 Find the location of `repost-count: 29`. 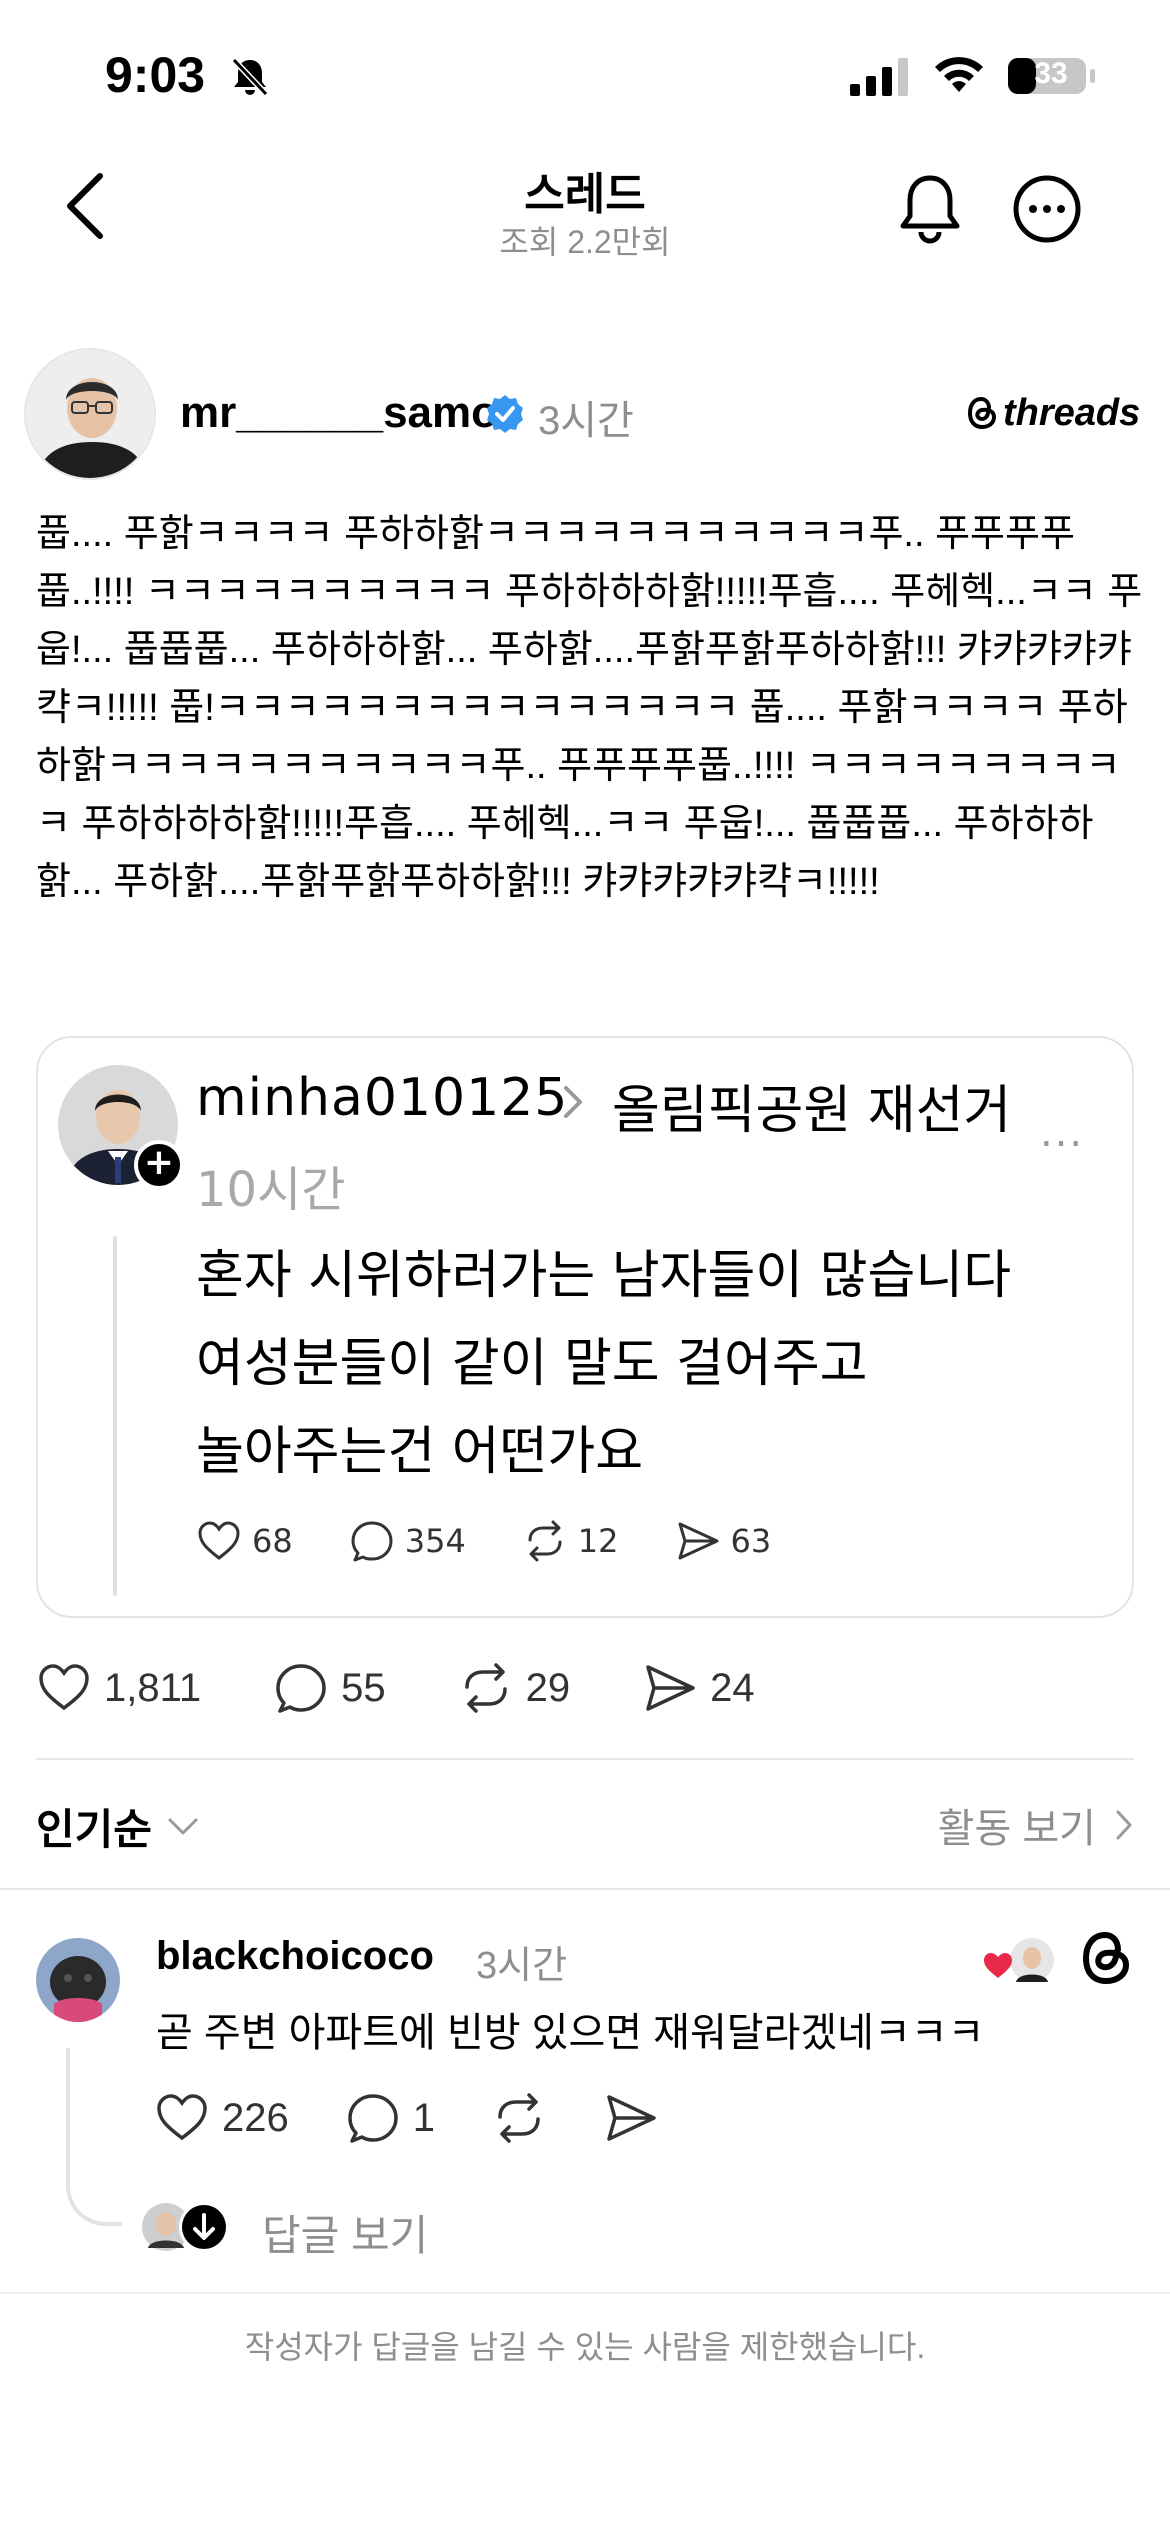

repost-count: 29 is located at coordinates (548, 1687).